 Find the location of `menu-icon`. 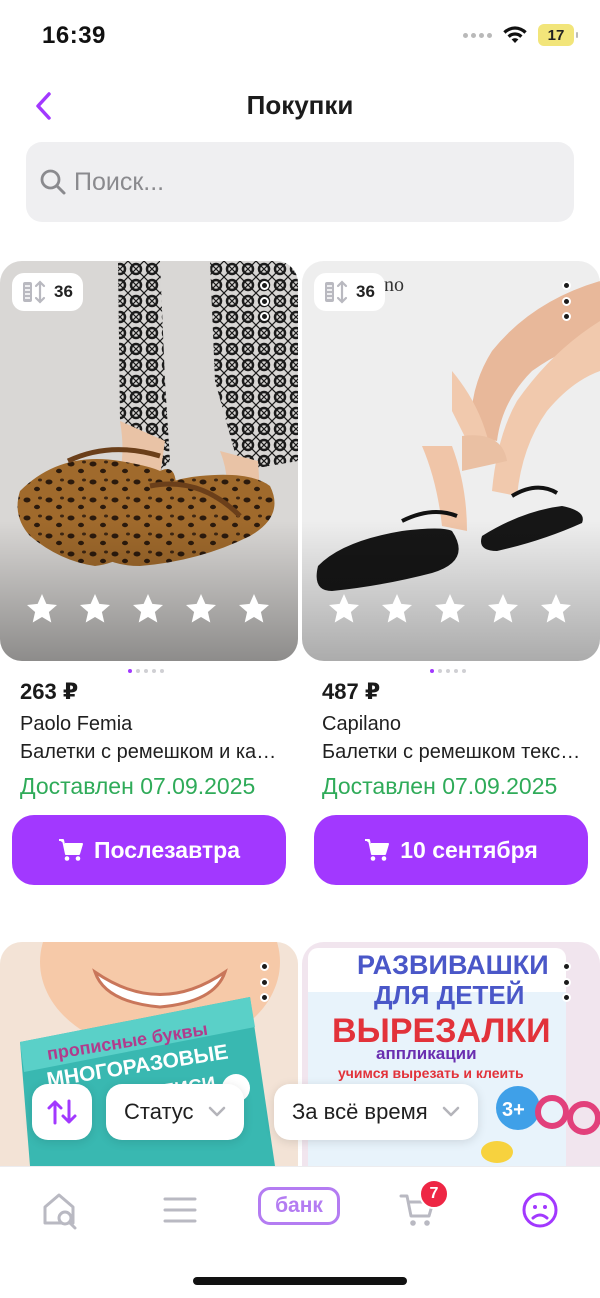

menu-icon is located at coordinates (180, 1210).